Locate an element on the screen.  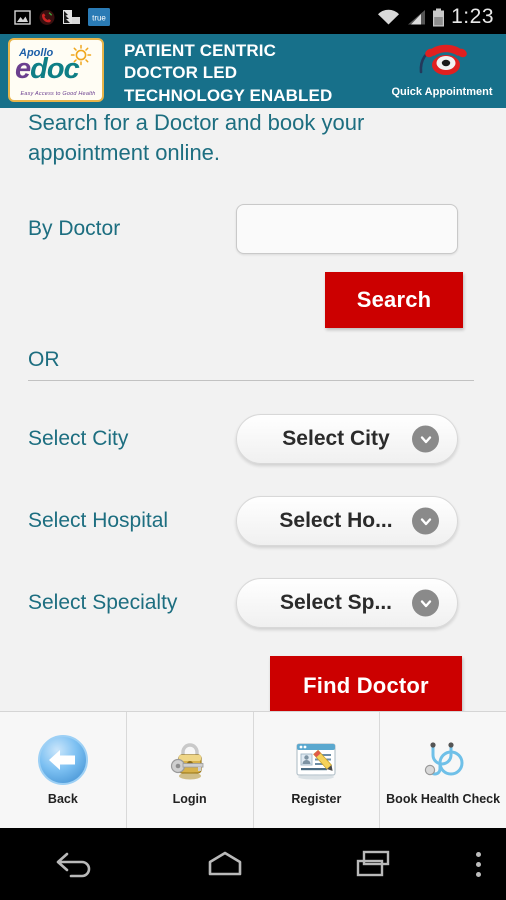
select-city-label: Select City is located at coordinates (78, 439).